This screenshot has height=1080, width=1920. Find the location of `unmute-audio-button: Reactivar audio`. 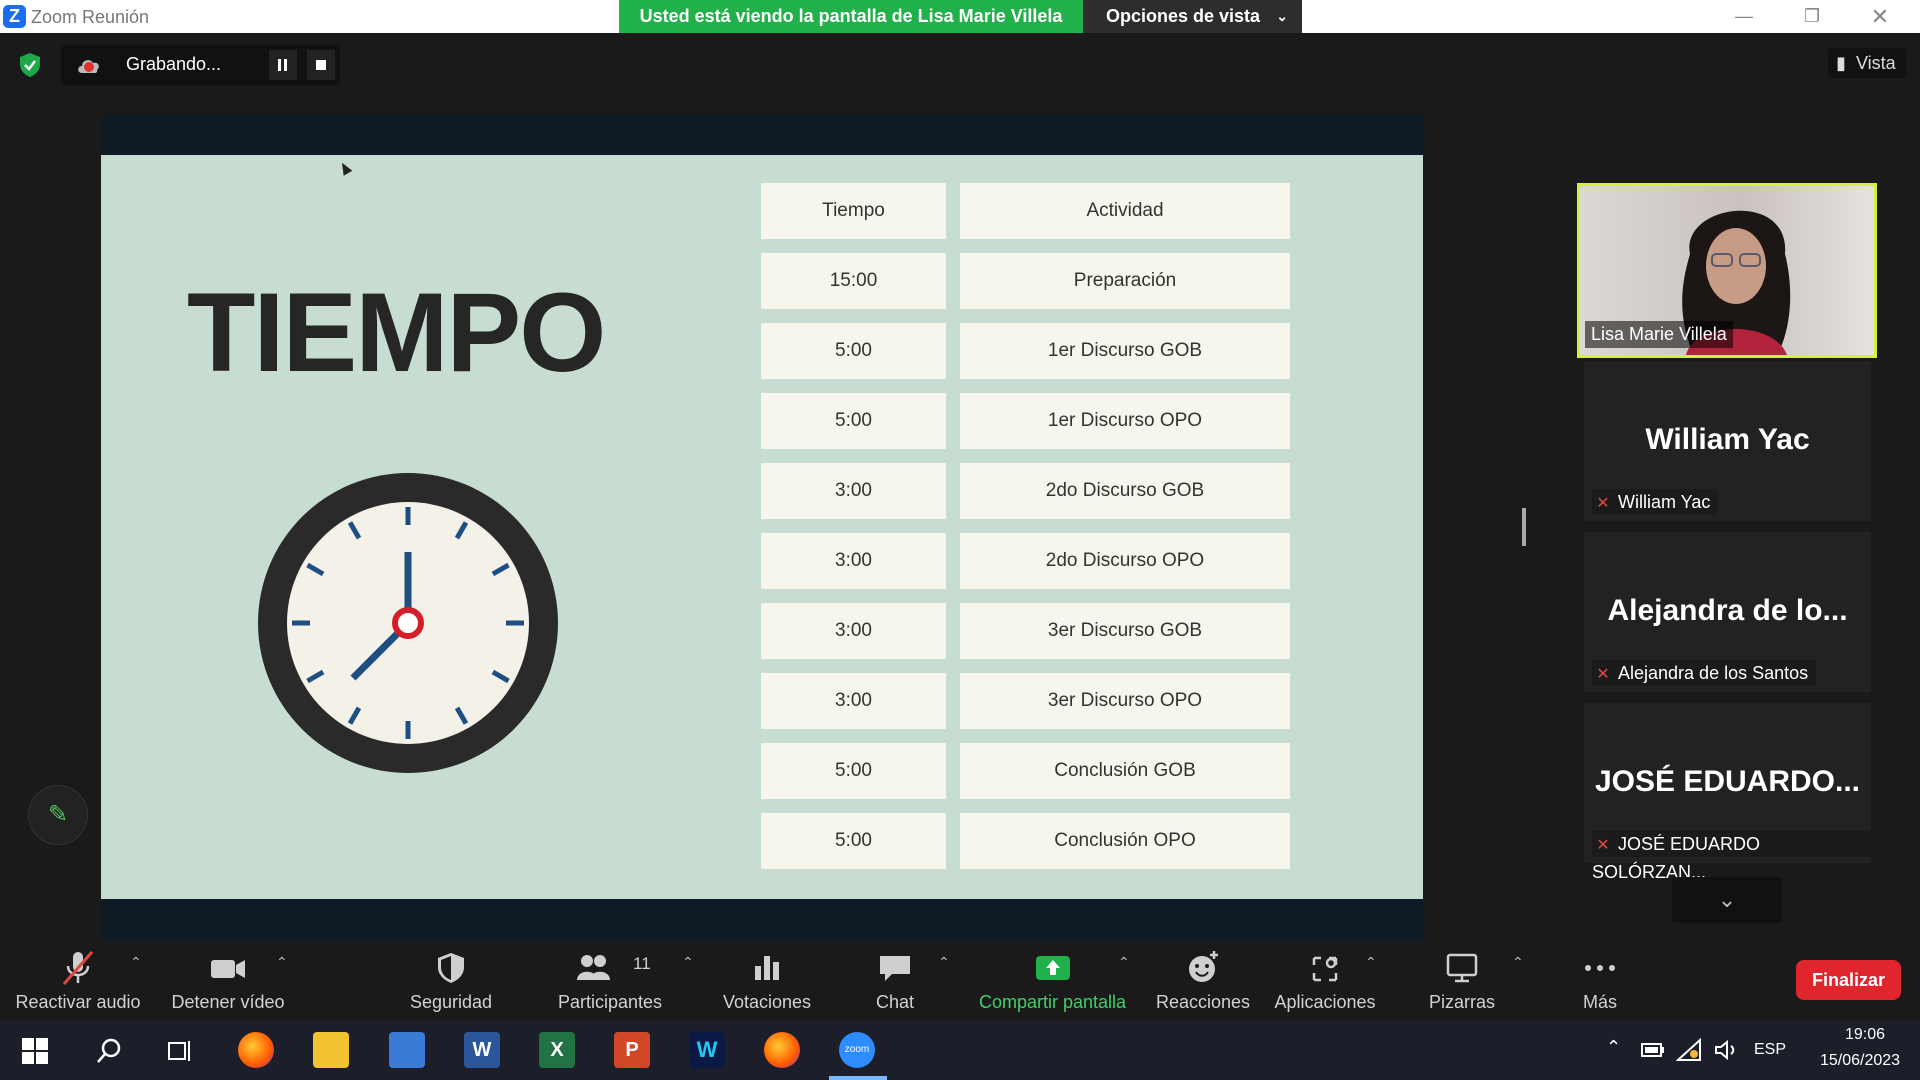

unmute-audio-button: Reactivar audio is located at coordinates (78, 980).